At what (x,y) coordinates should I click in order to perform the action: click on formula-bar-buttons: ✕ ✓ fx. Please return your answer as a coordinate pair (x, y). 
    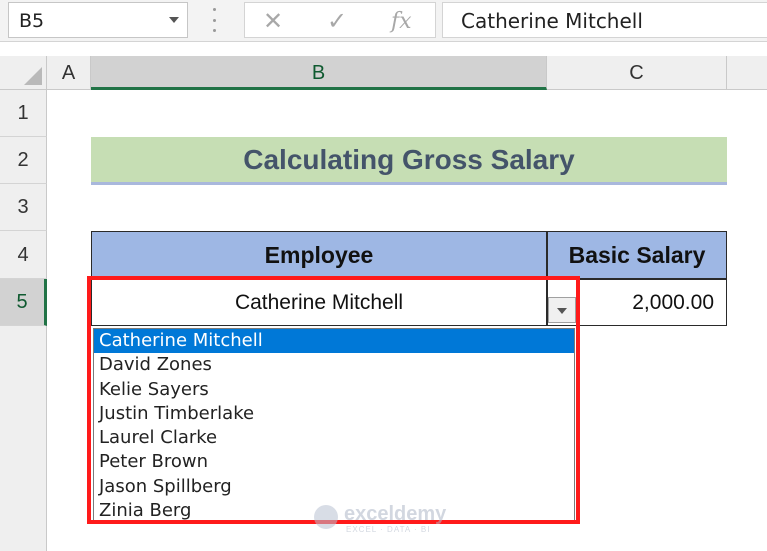
    Looking at the image, I should click on (340, 20).